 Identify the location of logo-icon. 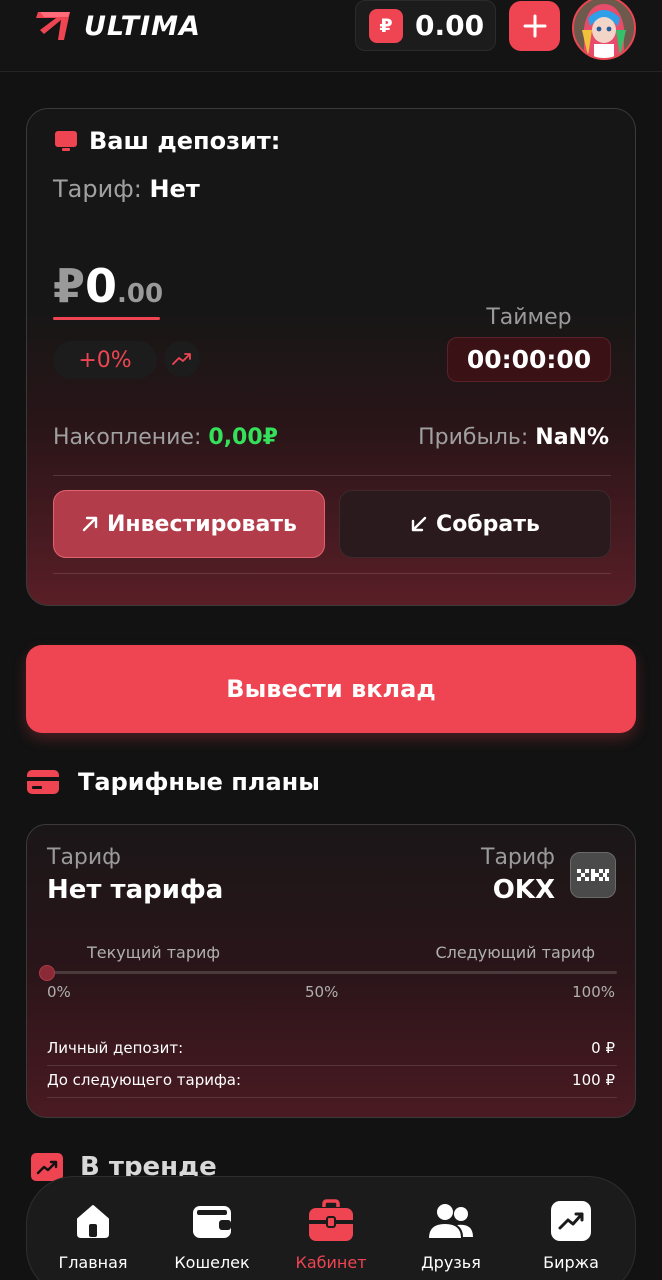
(53, 26).